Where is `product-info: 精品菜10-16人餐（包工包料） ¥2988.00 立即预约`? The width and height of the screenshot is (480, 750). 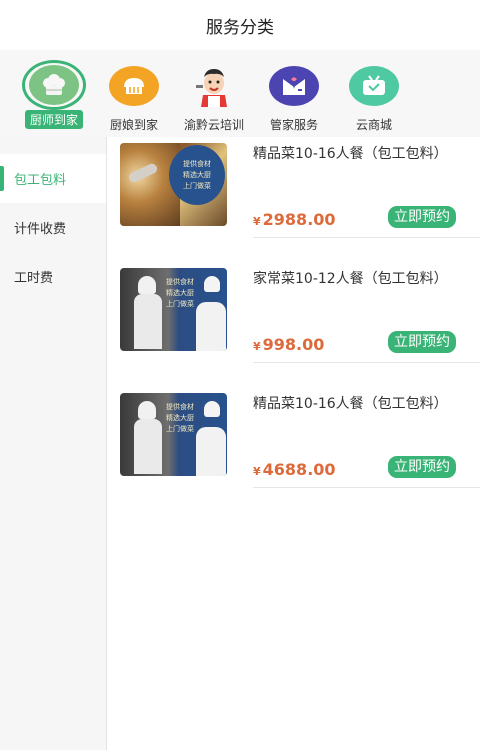
product-info: 精品菜10-16人餐（包工包料） ¥2988.00 立即预约 is located at coordinates (366, 190).